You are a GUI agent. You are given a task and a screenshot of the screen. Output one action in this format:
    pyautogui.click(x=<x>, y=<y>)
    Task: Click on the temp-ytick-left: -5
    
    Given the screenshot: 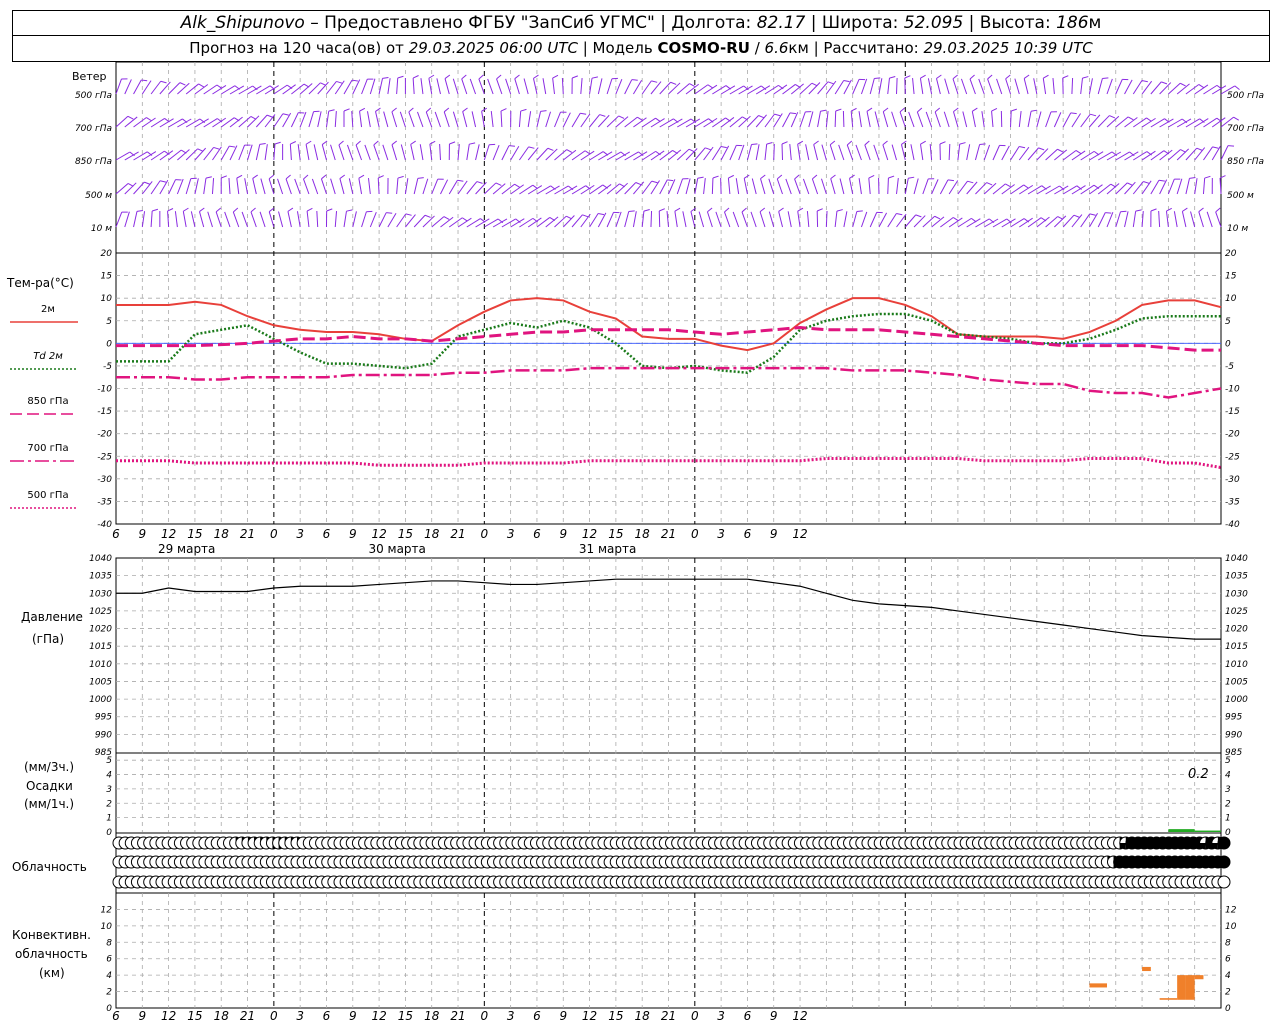 What is the action you would take?
    pyautogui.click(x=107, y=367)
    